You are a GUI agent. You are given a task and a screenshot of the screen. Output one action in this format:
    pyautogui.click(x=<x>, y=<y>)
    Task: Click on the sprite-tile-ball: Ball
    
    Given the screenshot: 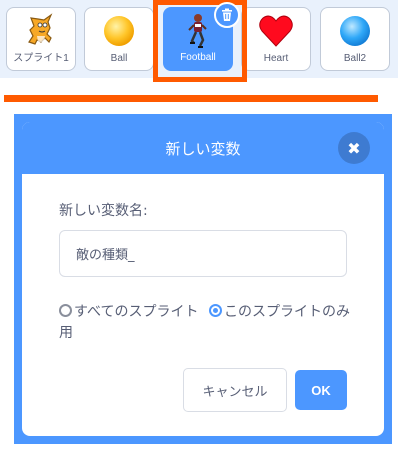 What is the action you would take?
    pyautogui.click(x=119, y=39)
    